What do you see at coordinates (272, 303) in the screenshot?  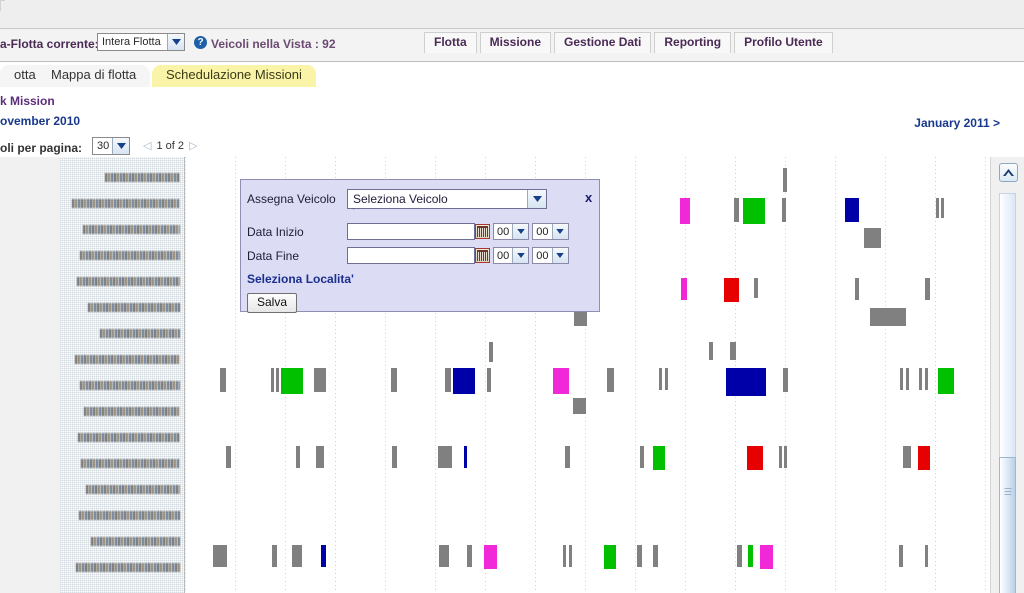 I see `save-button: Salva` at bounding box center [272, 303].